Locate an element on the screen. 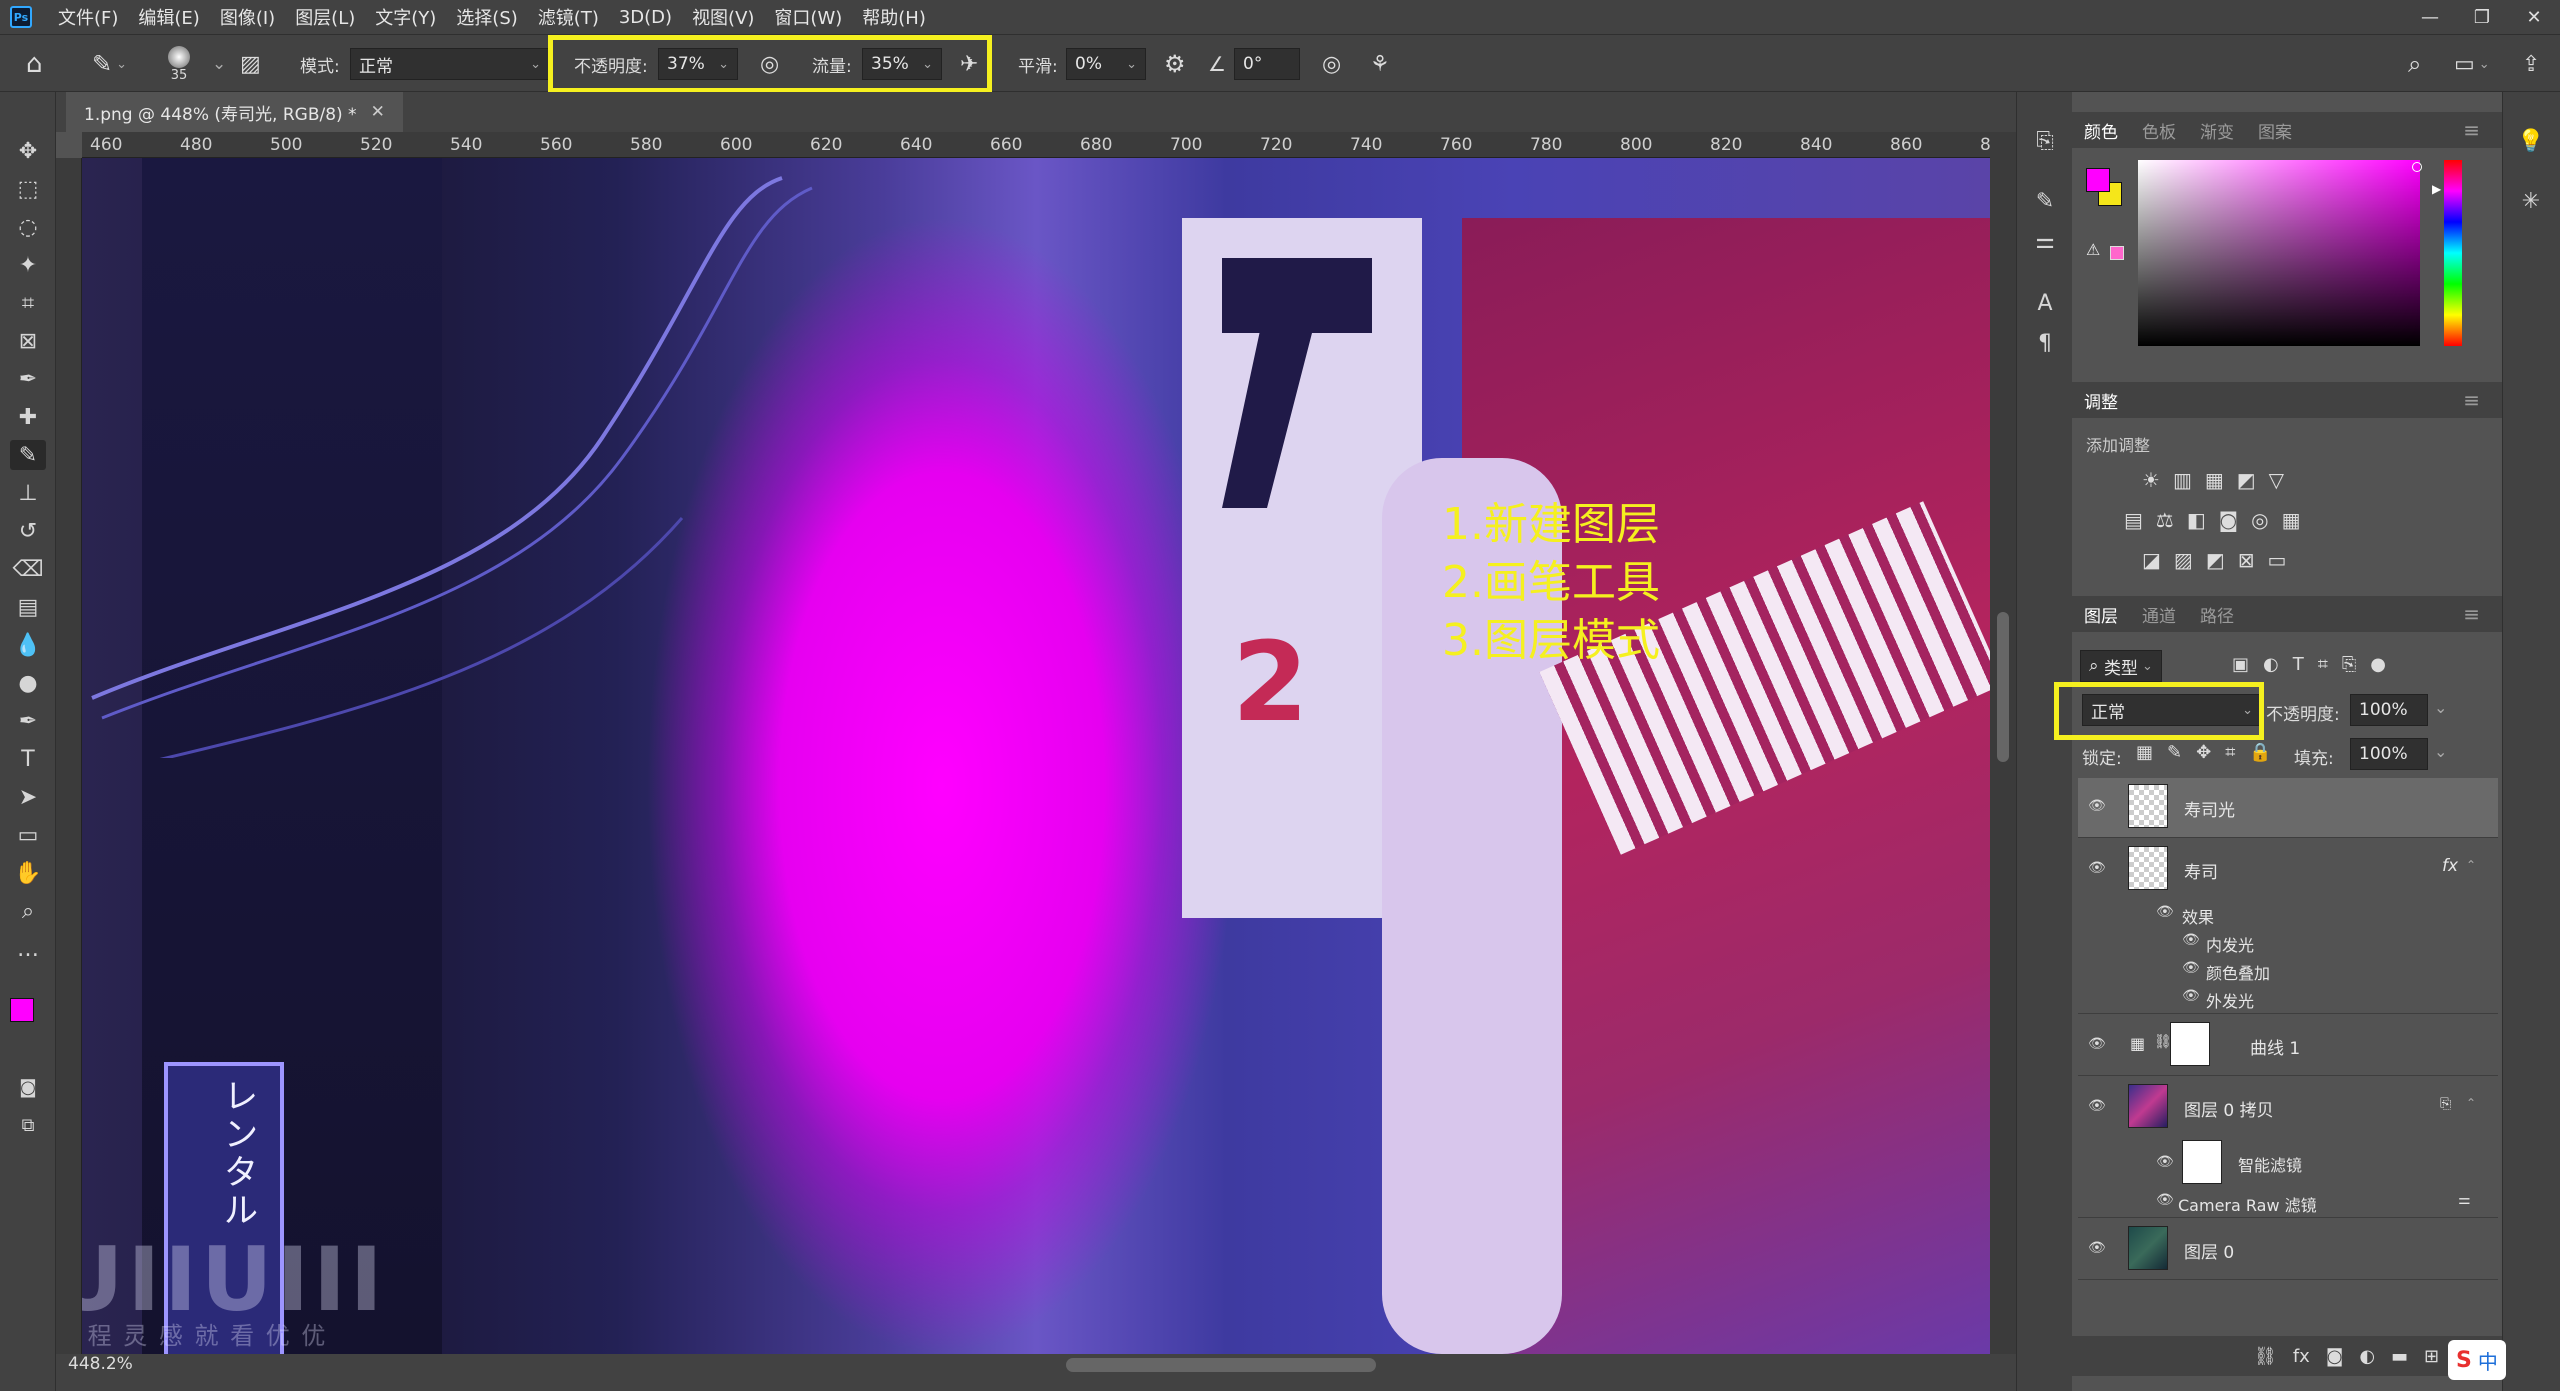 This screenshot has width=2560, height=1391. brush-size-dropdown-icon: ⌄ is located at coordinates (219, 64).